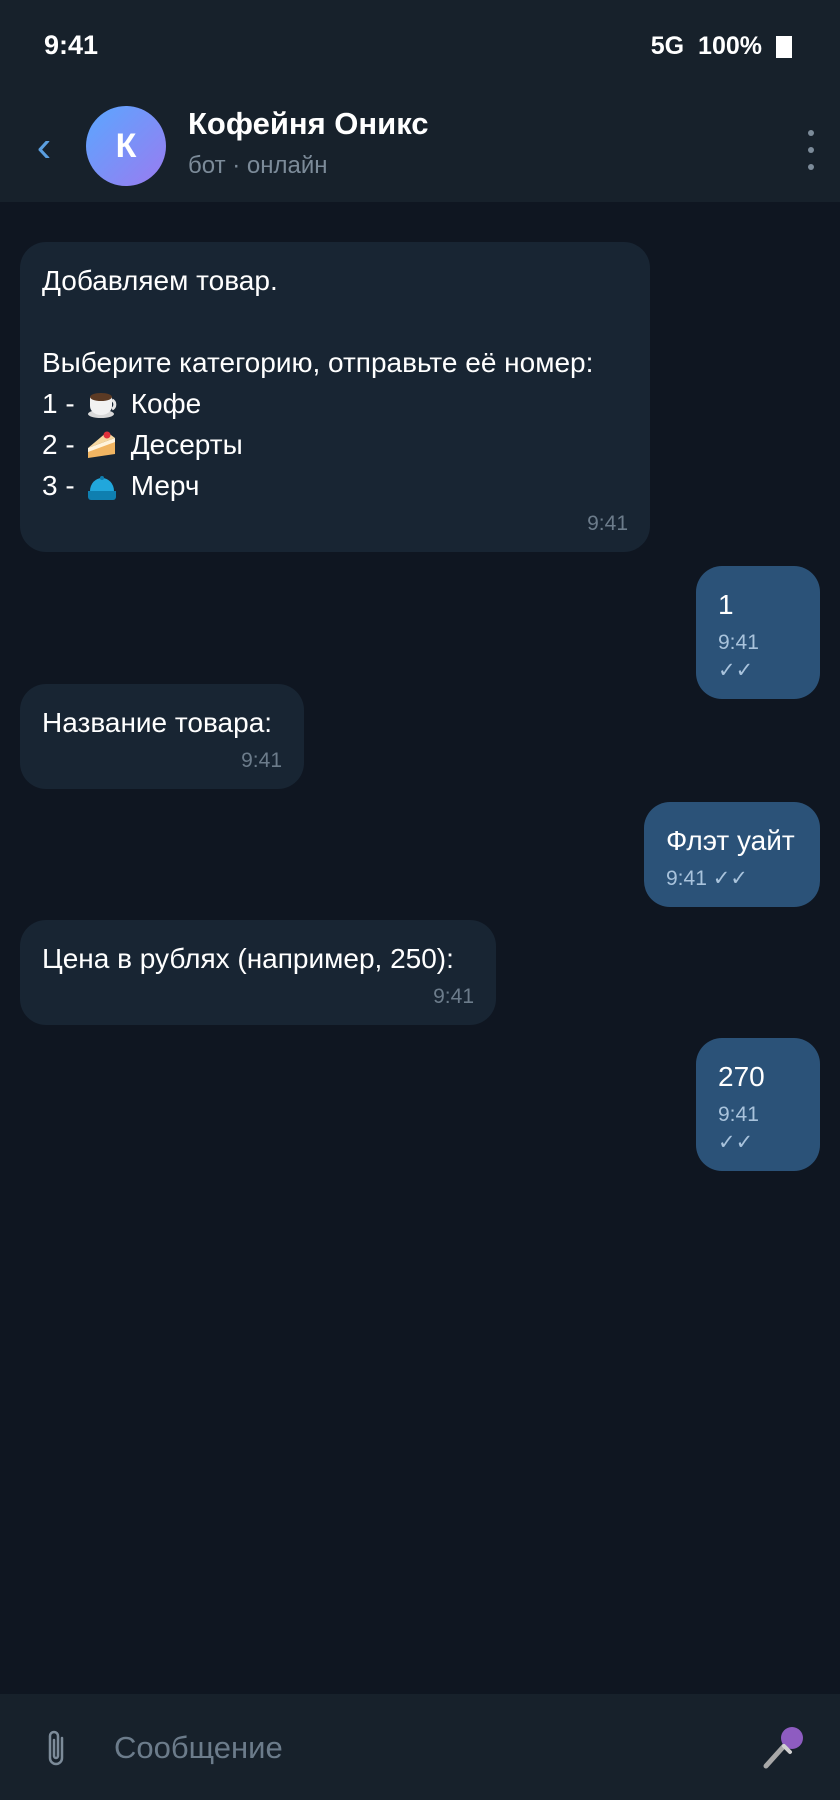 This screenshot has width=840, height=1800. Describe the element at coordinates (186, 444) in the screenshot. I see `option-label: Десерты` at that location.